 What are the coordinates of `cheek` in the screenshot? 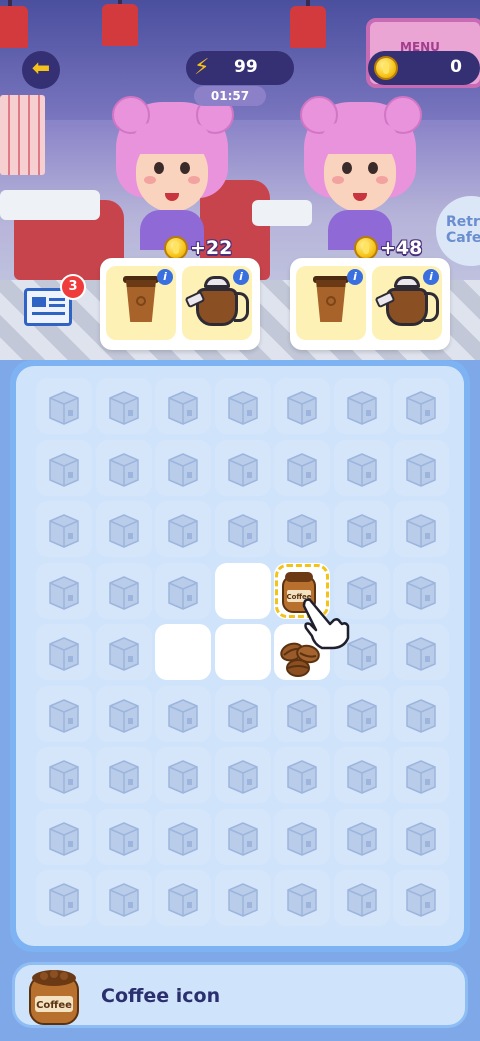 It's located at (338, 180).